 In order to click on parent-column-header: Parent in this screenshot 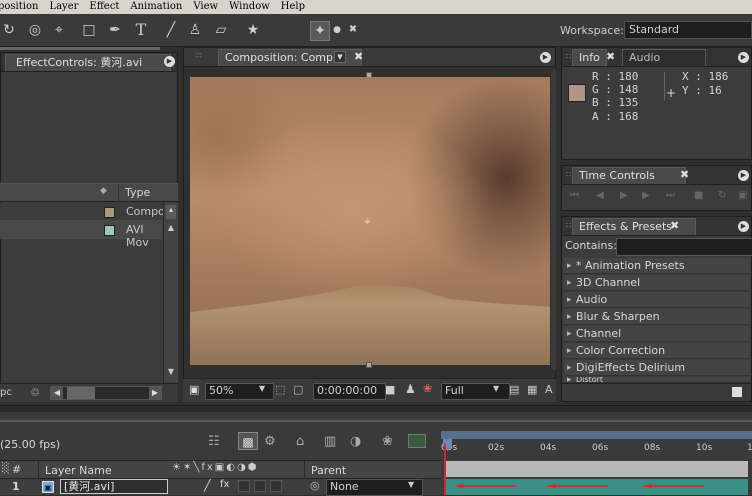, I will do `click(325, 470)`.